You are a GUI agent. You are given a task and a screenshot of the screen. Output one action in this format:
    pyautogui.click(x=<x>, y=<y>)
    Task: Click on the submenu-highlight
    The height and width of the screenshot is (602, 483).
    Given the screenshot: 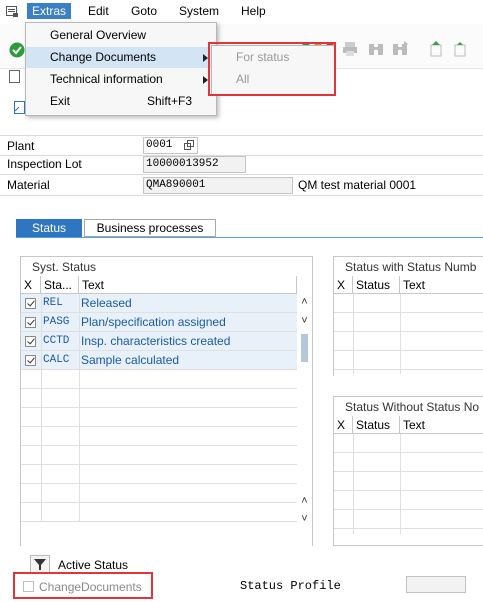 What is the action you would take?
    pyautogui.click(x=272, y=69)
    